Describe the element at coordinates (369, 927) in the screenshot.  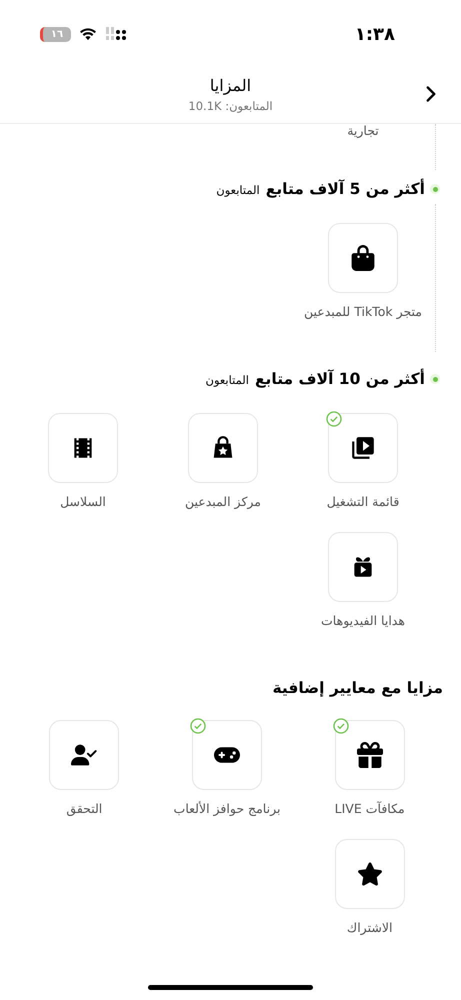
I see `feature-label: الاشتراك` at that location.